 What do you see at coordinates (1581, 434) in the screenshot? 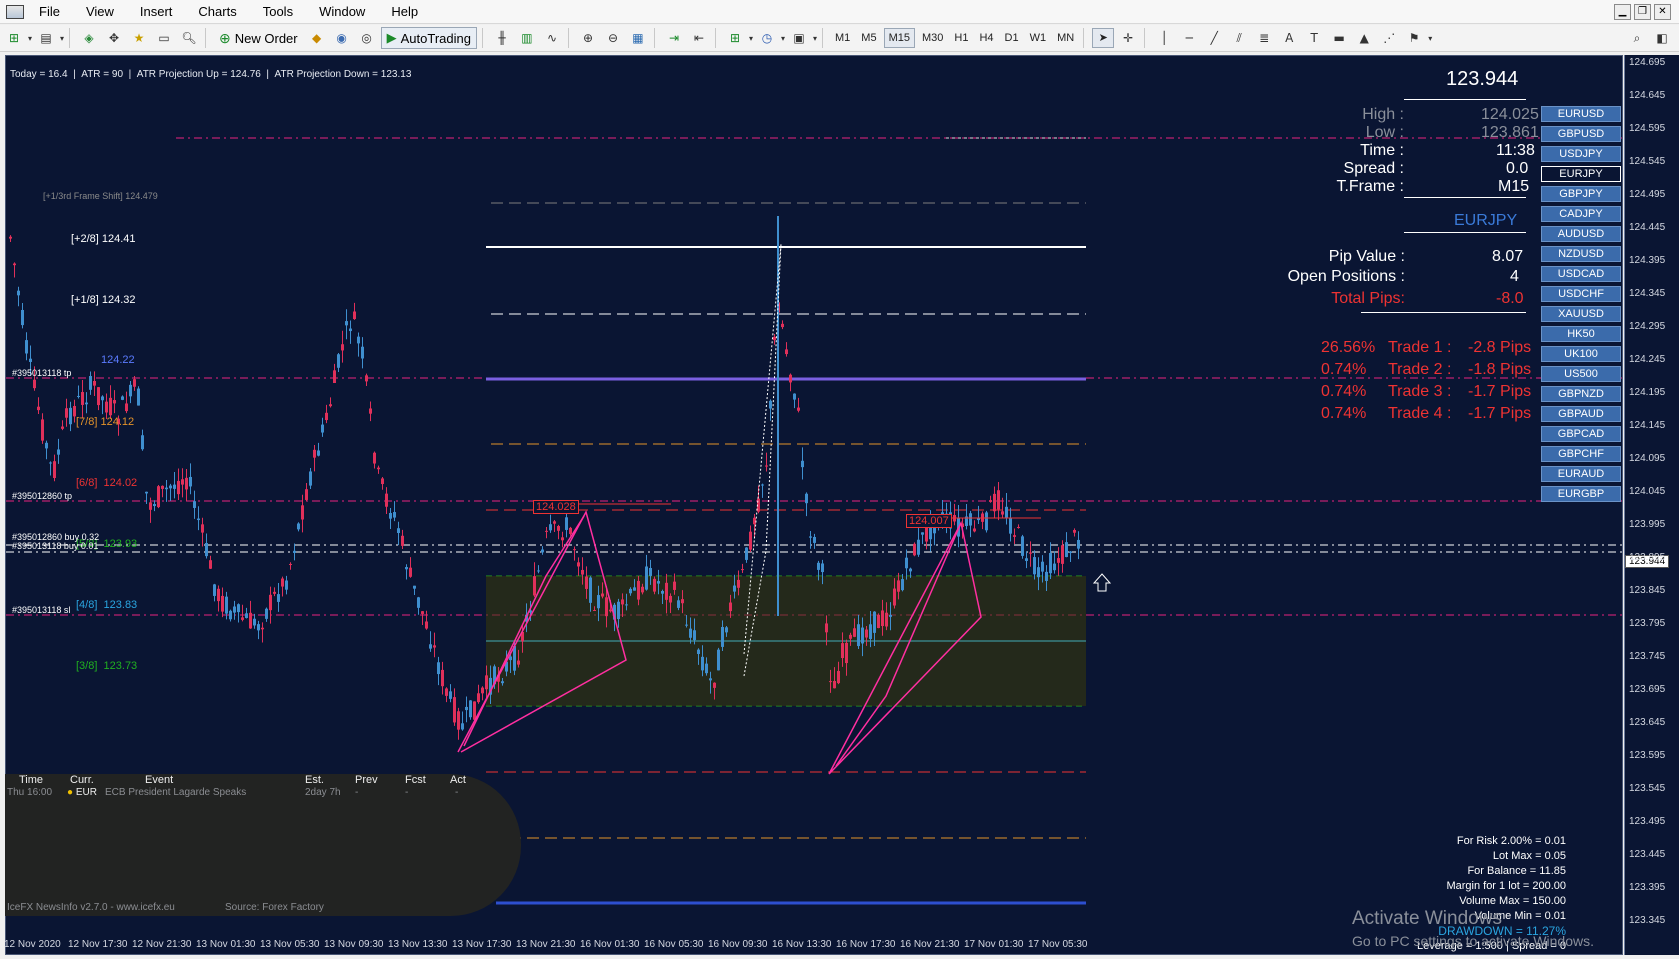
I see `symbol-button-gbpcad: GBPCAD` at bounding box center [1581, 434].